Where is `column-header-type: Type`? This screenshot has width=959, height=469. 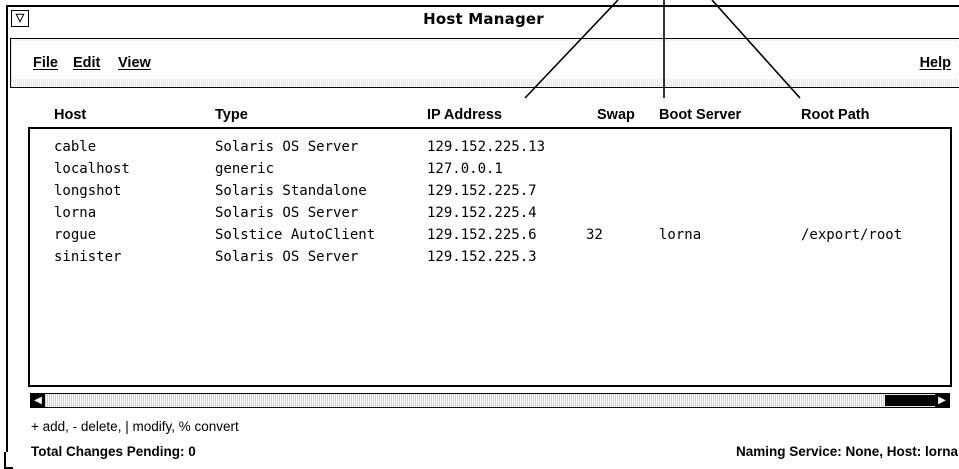
column-header-type: Type is located at coordinates (231, 115).